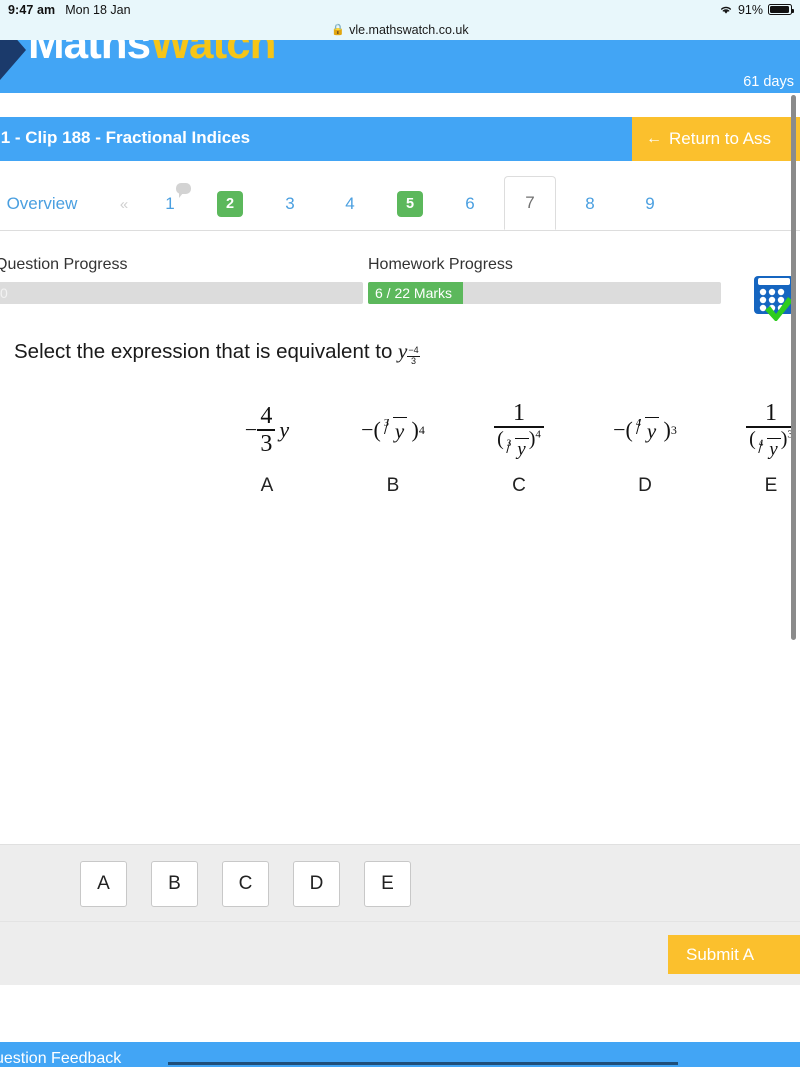 This screenshot has height=1067, width=800. I want to click on tab-badge-complete: 2, so click(230, 204).